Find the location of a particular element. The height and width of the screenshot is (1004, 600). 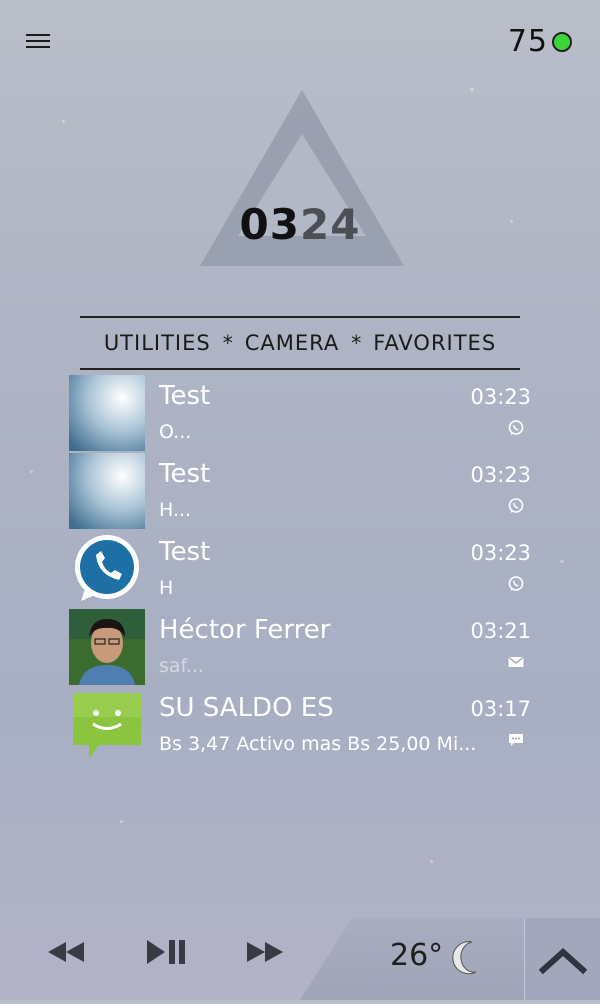

shortcut-utilities: UTILITIES is located at coordinates (157, 343).